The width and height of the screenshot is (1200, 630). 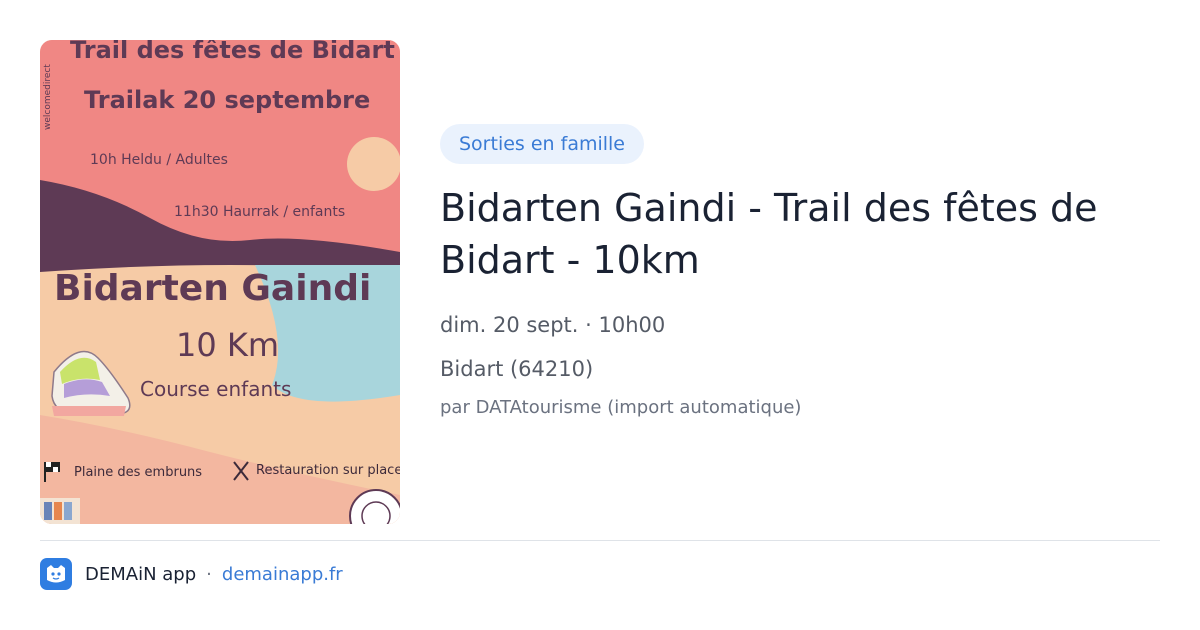 I want to click on footer: DEMAiN app · demainapp.fr, so click(x=191, y=574).